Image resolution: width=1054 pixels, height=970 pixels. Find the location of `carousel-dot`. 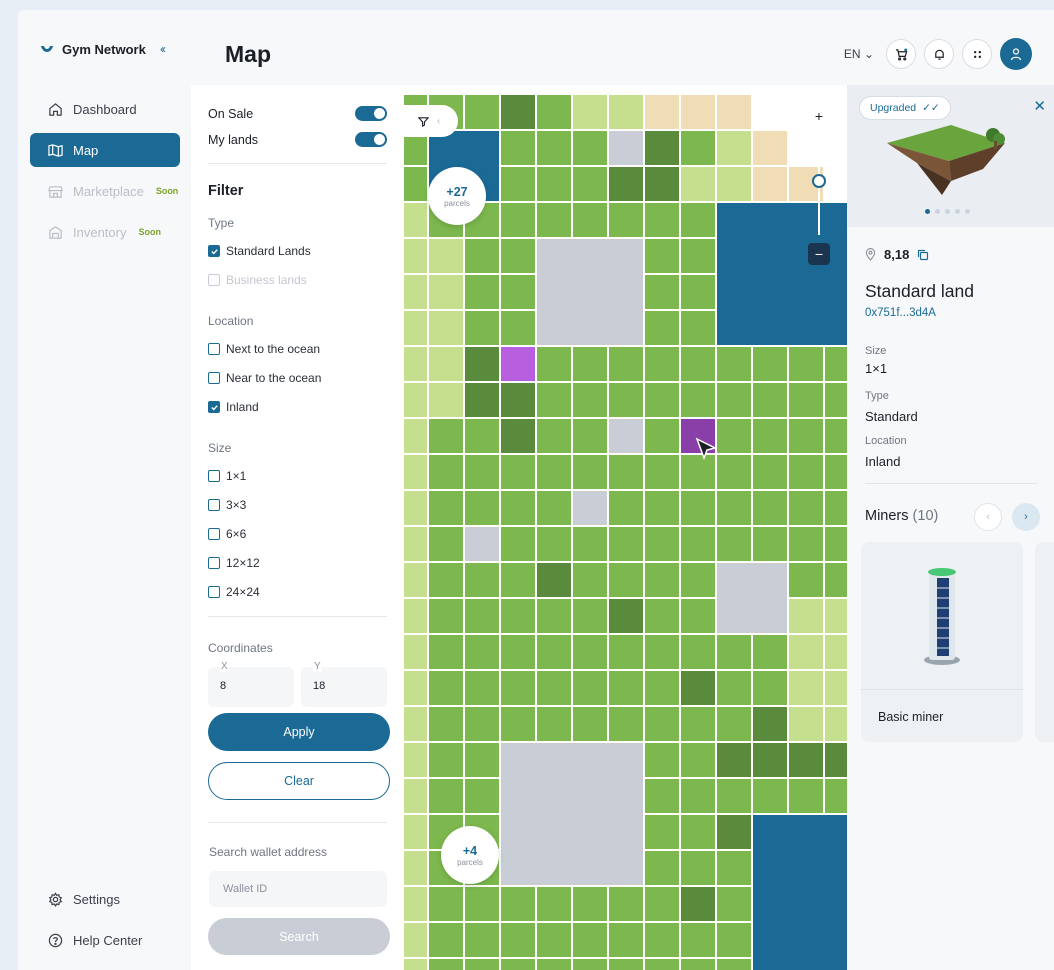

carousel-dot is located at coordinates (927, 211).